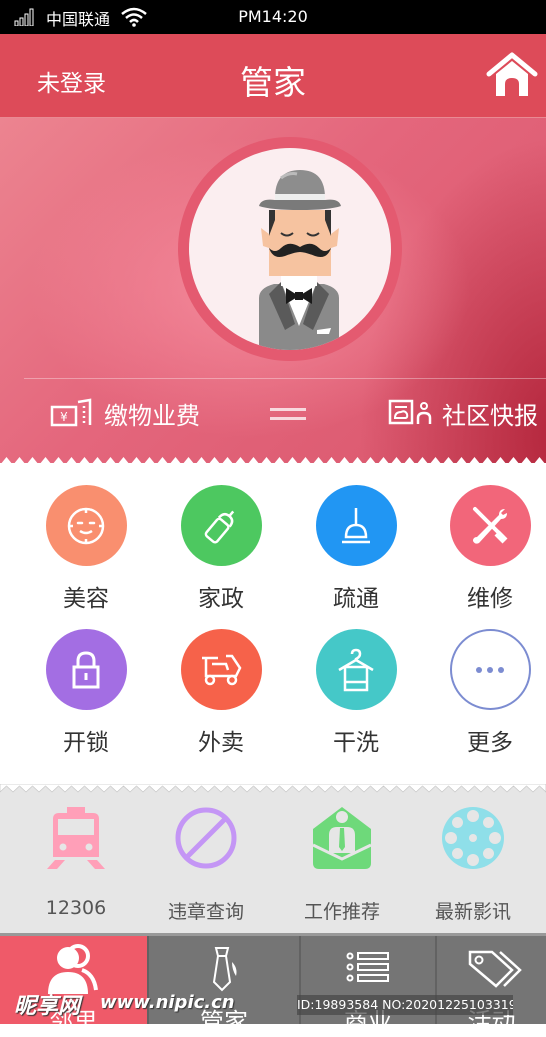 The width and height of the screenshot is (546, 1037). I want to click on cleaning-bottle-icon, so click(221, 525).